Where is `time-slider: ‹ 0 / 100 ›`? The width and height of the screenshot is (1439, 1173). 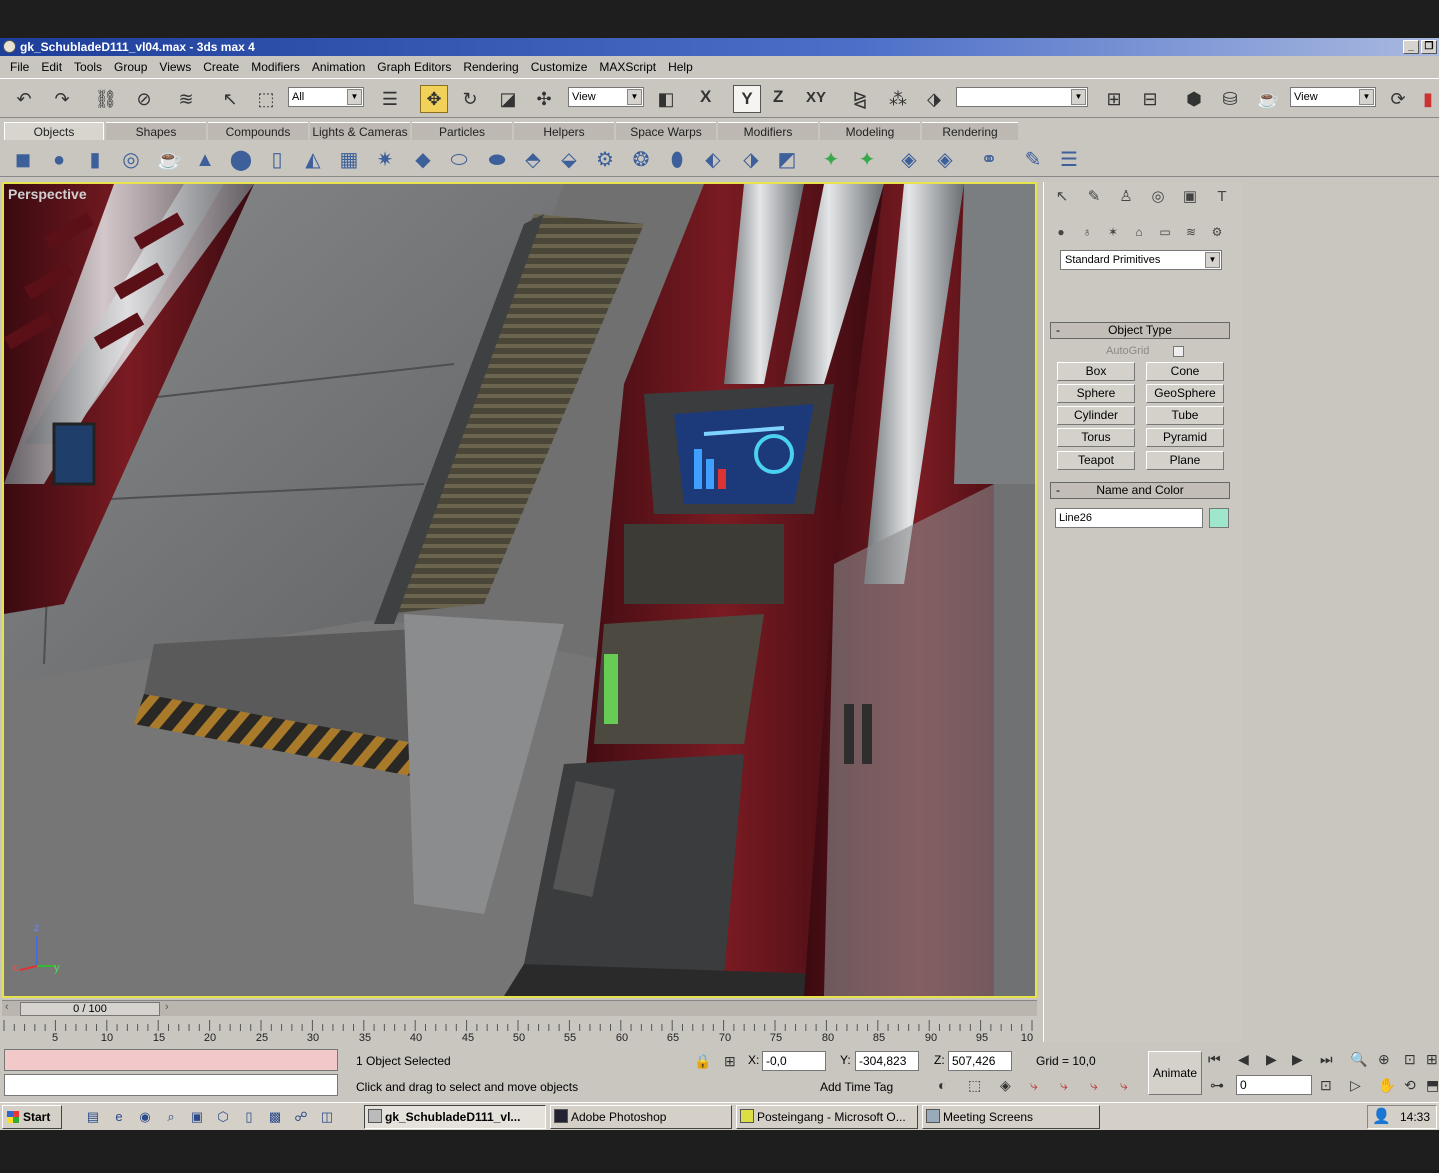 time-slider: ‹ 0 / 100 › is located at coordinates (519, 1008).